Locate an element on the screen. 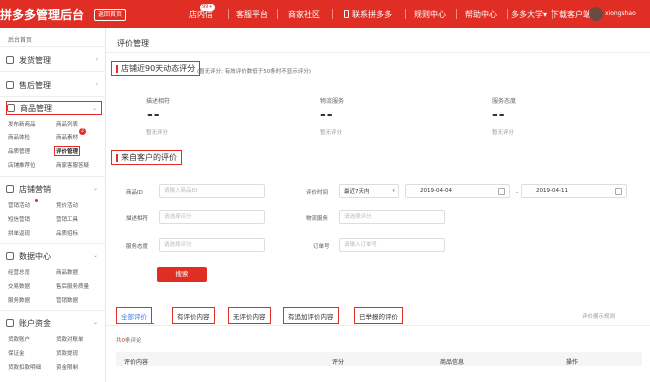 This screenshot has height=382, width=650. goods-id-input is located at coordinates (212, 191).